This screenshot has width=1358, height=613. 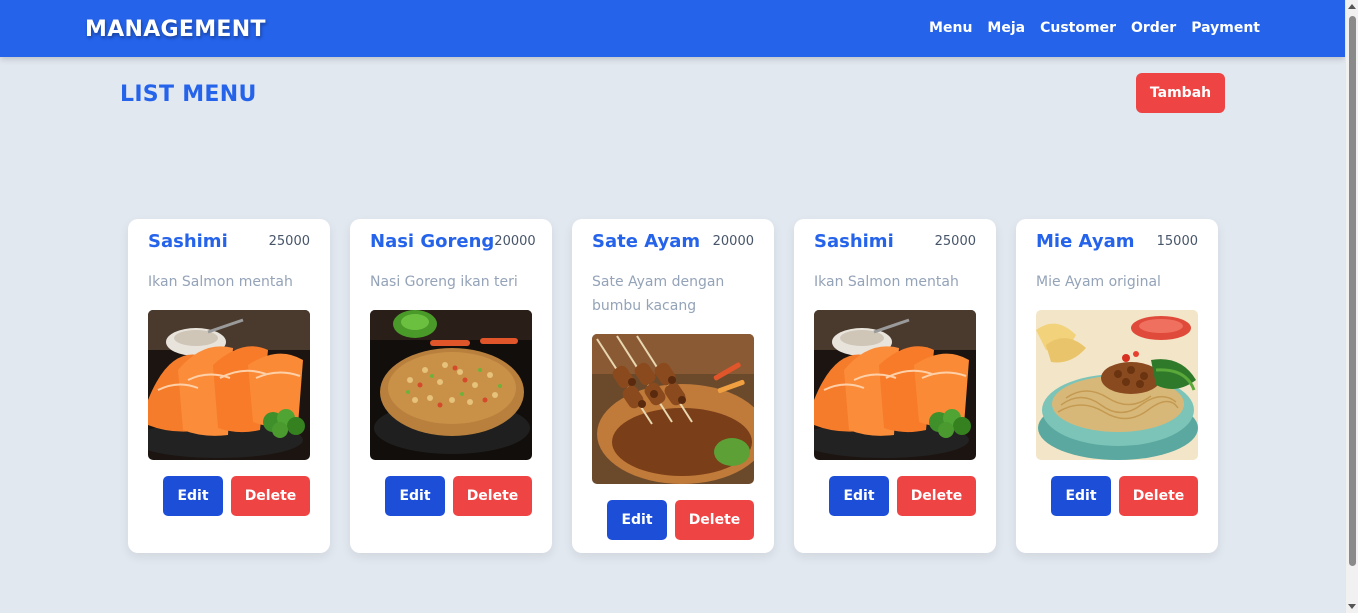 What do you see at coordinates (1098, 282) in the screenshot?
I see `menu-description: Mie Ayam original` at bounding box center [1098, 282].